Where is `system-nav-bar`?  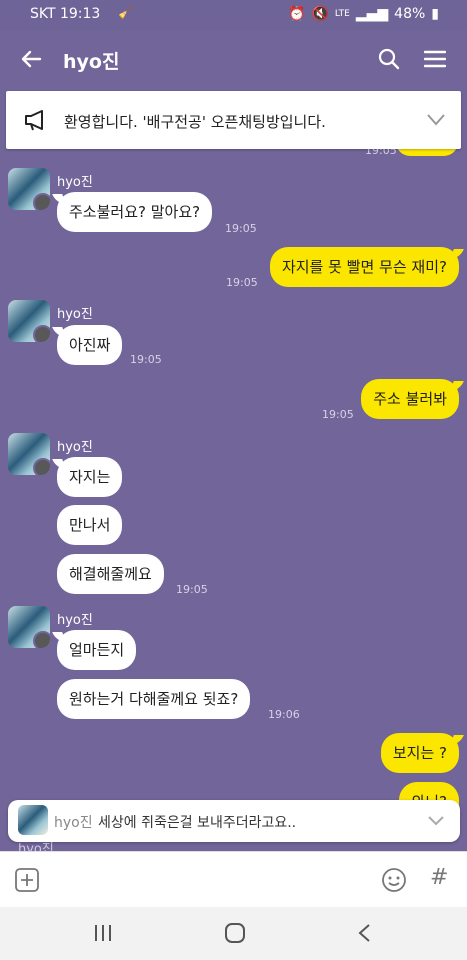
system-nav-bar is located at coordinates (233, 933).